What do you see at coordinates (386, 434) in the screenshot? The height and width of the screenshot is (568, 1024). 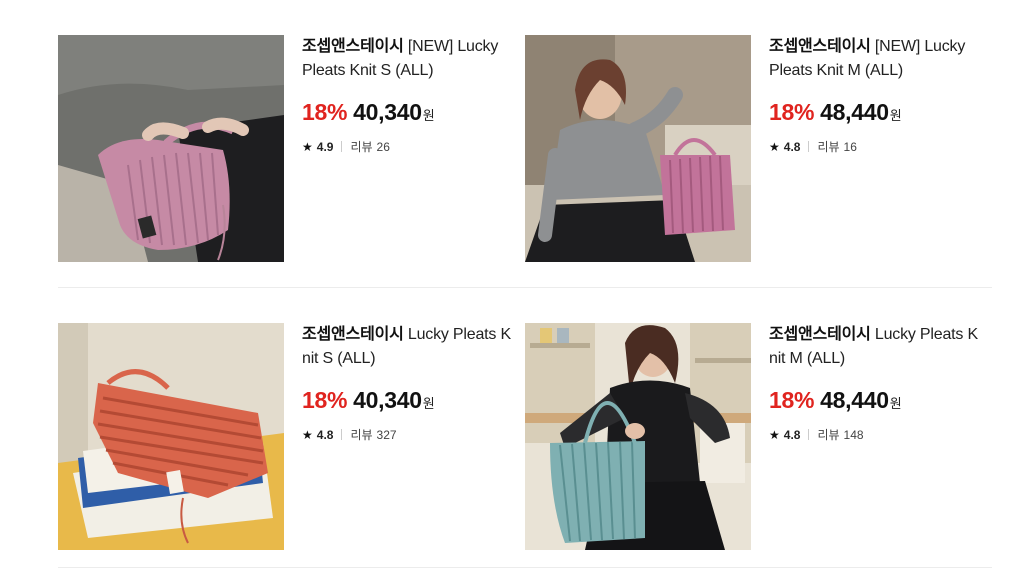 I see `review-count: 327` at bounding box center [386, 434].